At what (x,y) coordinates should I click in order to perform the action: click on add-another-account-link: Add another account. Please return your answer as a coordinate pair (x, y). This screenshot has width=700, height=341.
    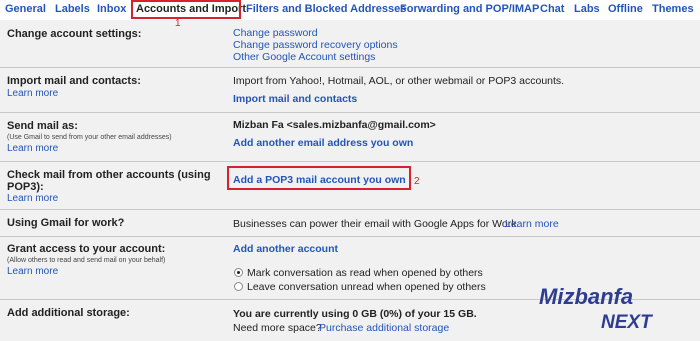
    Looking at the image, I should click on (285, 249).